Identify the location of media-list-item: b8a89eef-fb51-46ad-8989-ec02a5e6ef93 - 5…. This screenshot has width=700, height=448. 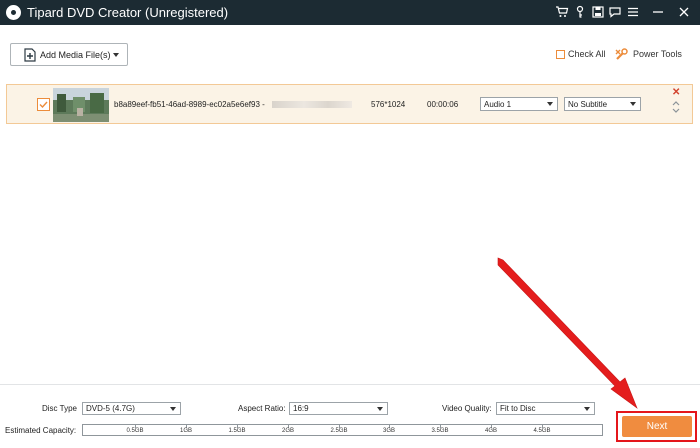
(349, 104).